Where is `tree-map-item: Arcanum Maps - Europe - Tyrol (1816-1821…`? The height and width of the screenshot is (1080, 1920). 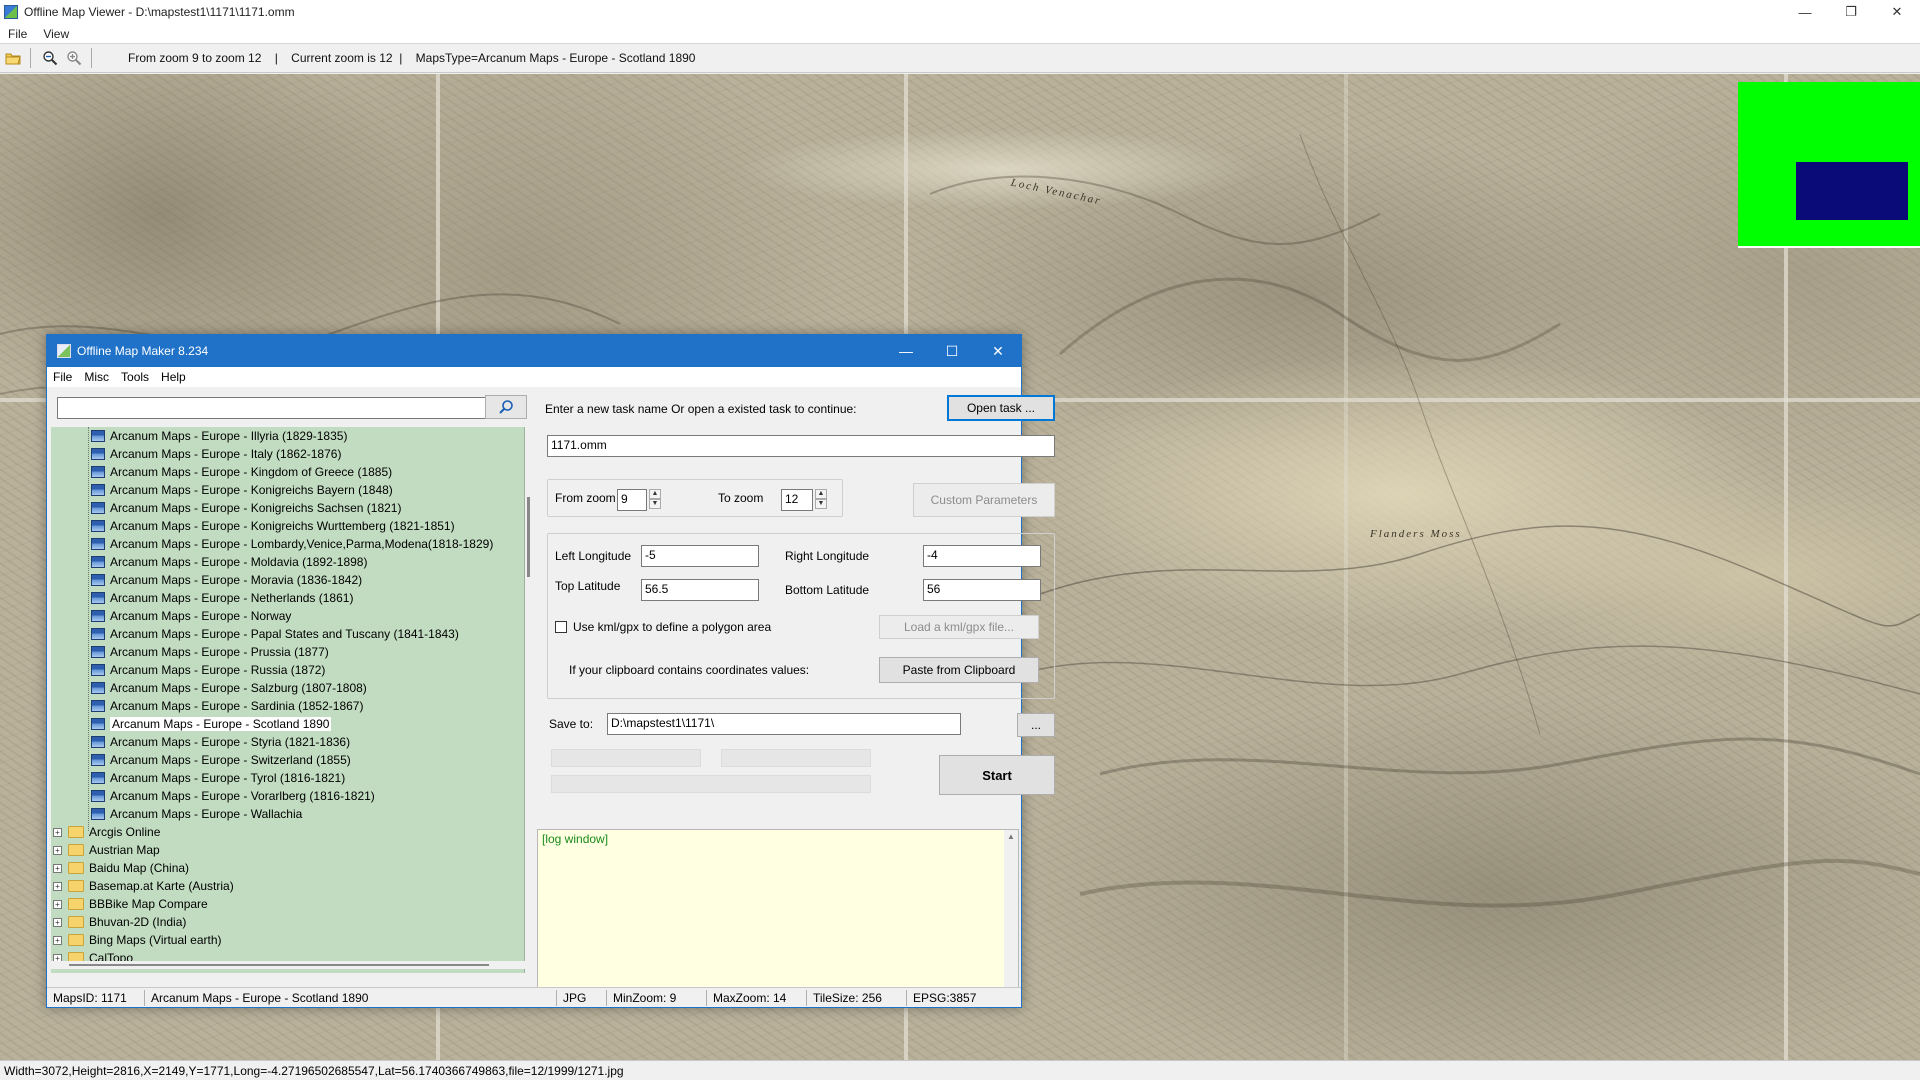
tree-map-item: Arcanum Maps - Europe - Tyrol (1816-1821… is located at coordinates (287, 778).